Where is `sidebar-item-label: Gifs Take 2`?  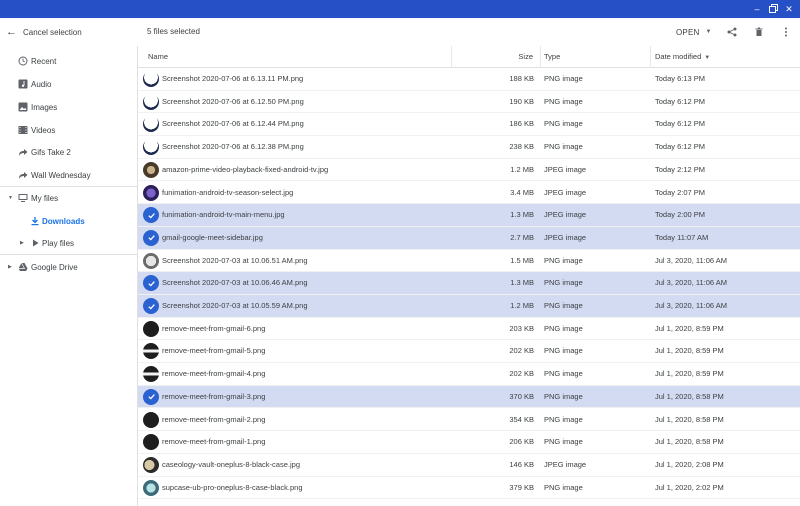
sidebar-item-label: Gifs Take 2 is located at coordinates (51, 152).